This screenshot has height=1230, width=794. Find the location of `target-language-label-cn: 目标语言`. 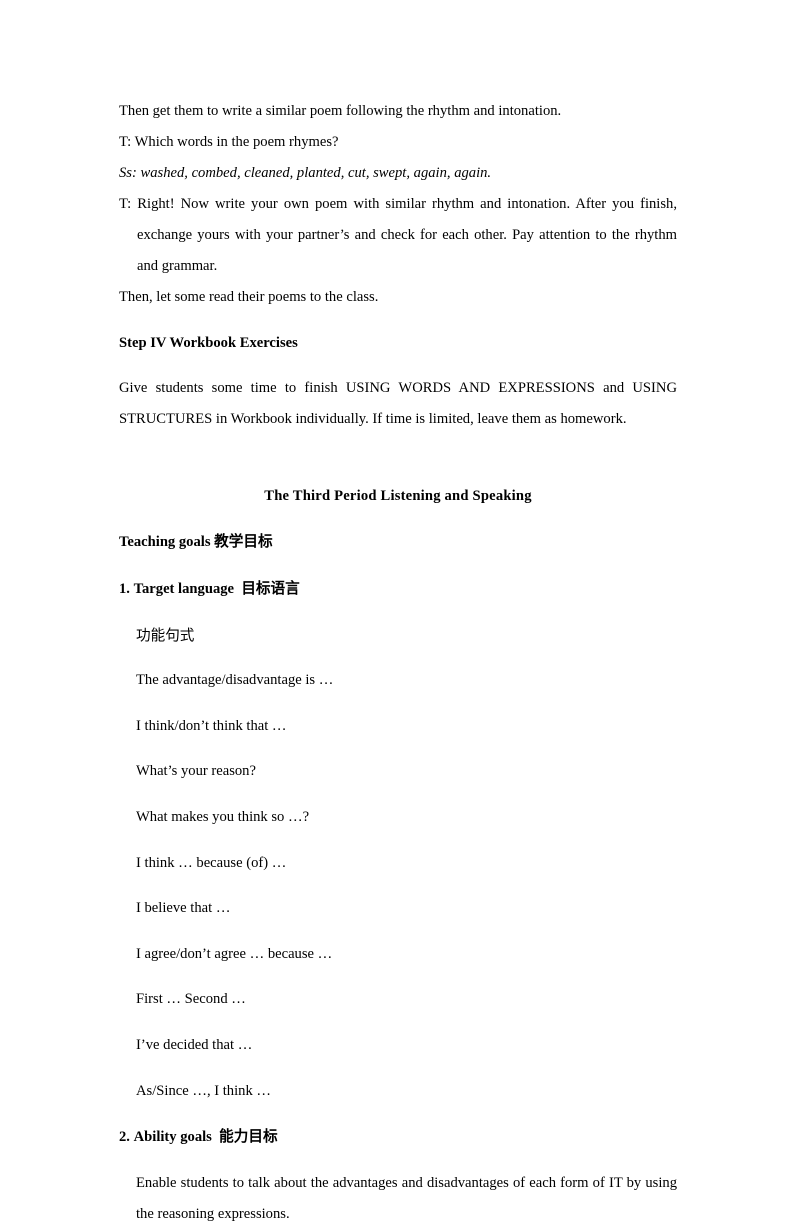

target-language-label-cn: 目标语言 is located at coordinates (270, 588).